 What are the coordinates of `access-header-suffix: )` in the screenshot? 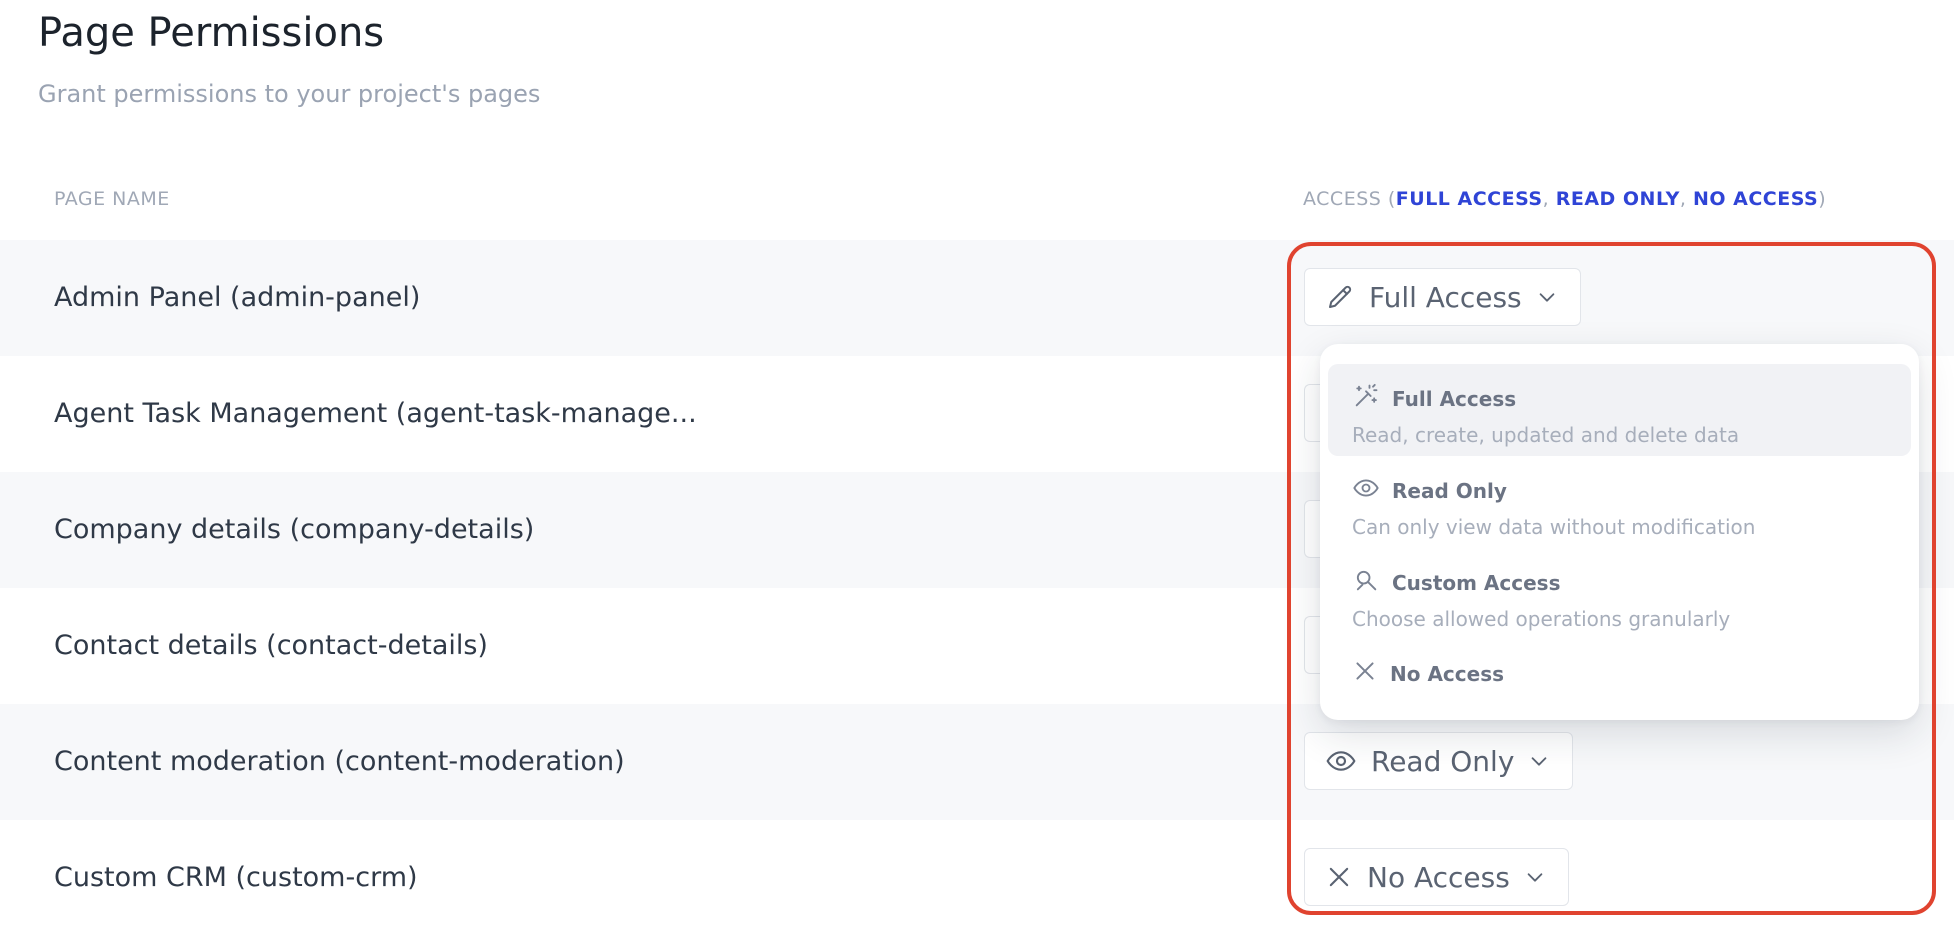 It's located at (1822, 199).